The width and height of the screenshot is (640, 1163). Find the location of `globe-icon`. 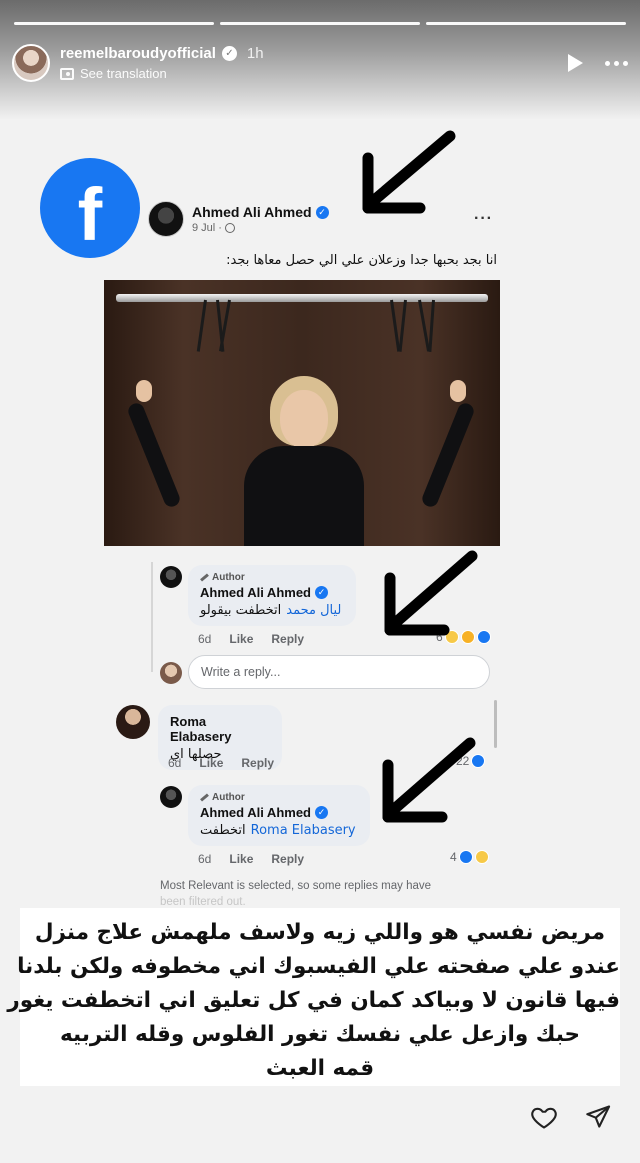

globe-icon is located at coordinates (229, 228).